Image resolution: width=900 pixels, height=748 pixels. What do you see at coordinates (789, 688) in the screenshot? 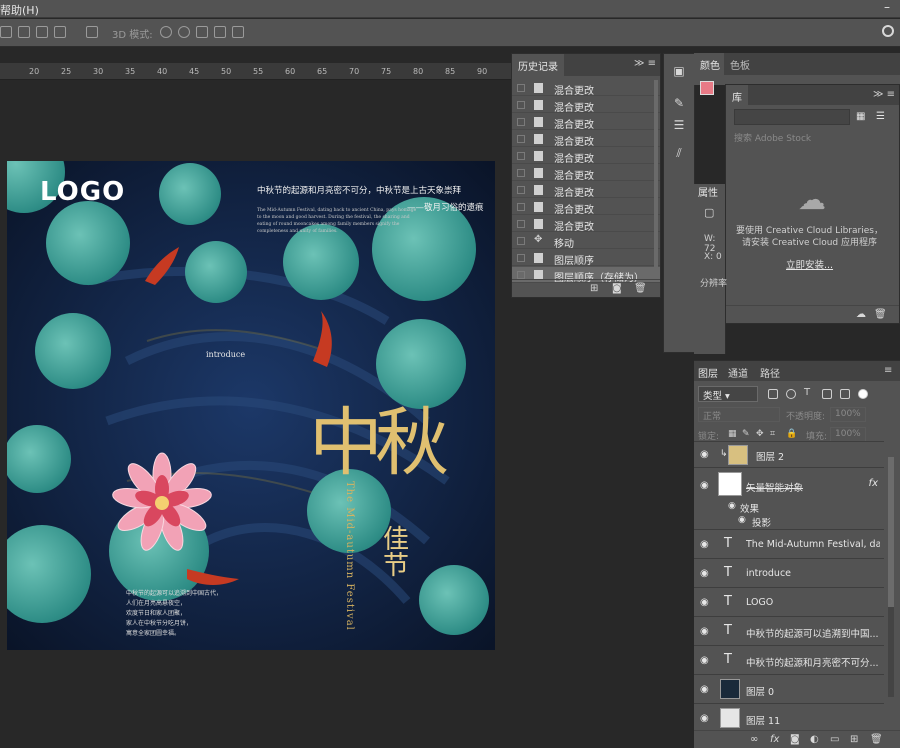
I see `layer-row: ◉ 图层 0` at bounding box center [789, 688].